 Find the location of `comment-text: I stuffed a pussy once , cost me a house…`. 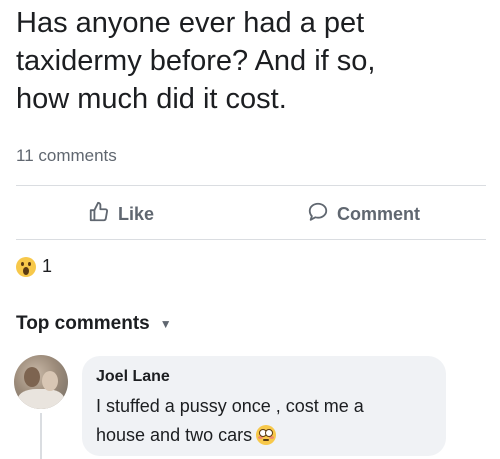

comment-text: I stuffed a pussy once , cost me a house… is located at coordinates (266, 421).